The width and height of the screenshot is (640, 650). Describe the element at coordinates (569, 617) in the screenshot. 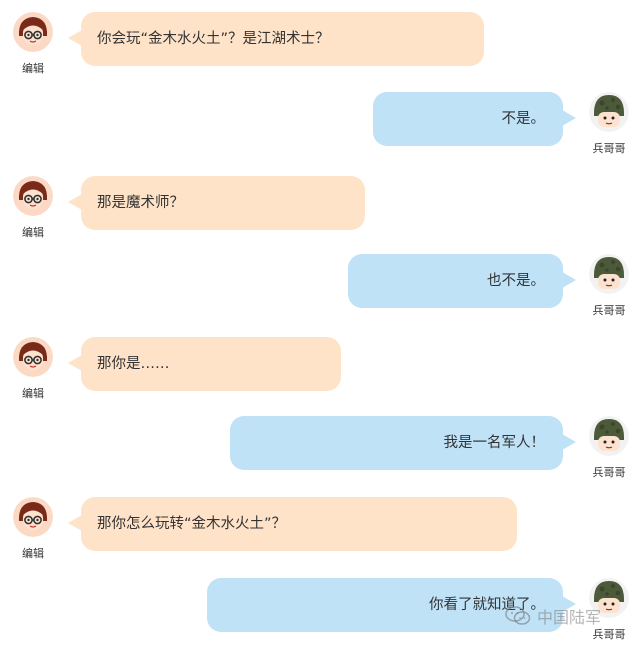

I see `watermark-text: 中国陆军` at that location.